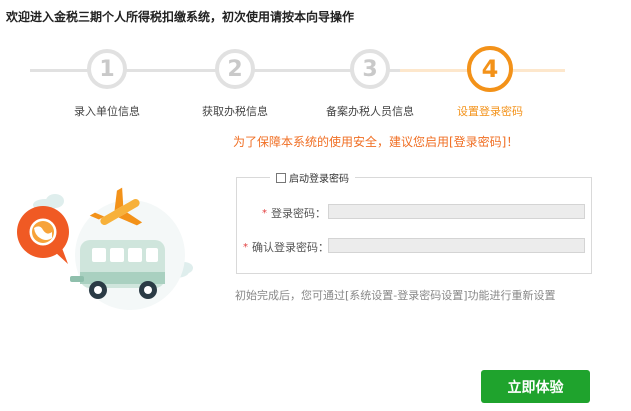  I want to click on password-row: * 登录密码：, so click(294, 213).